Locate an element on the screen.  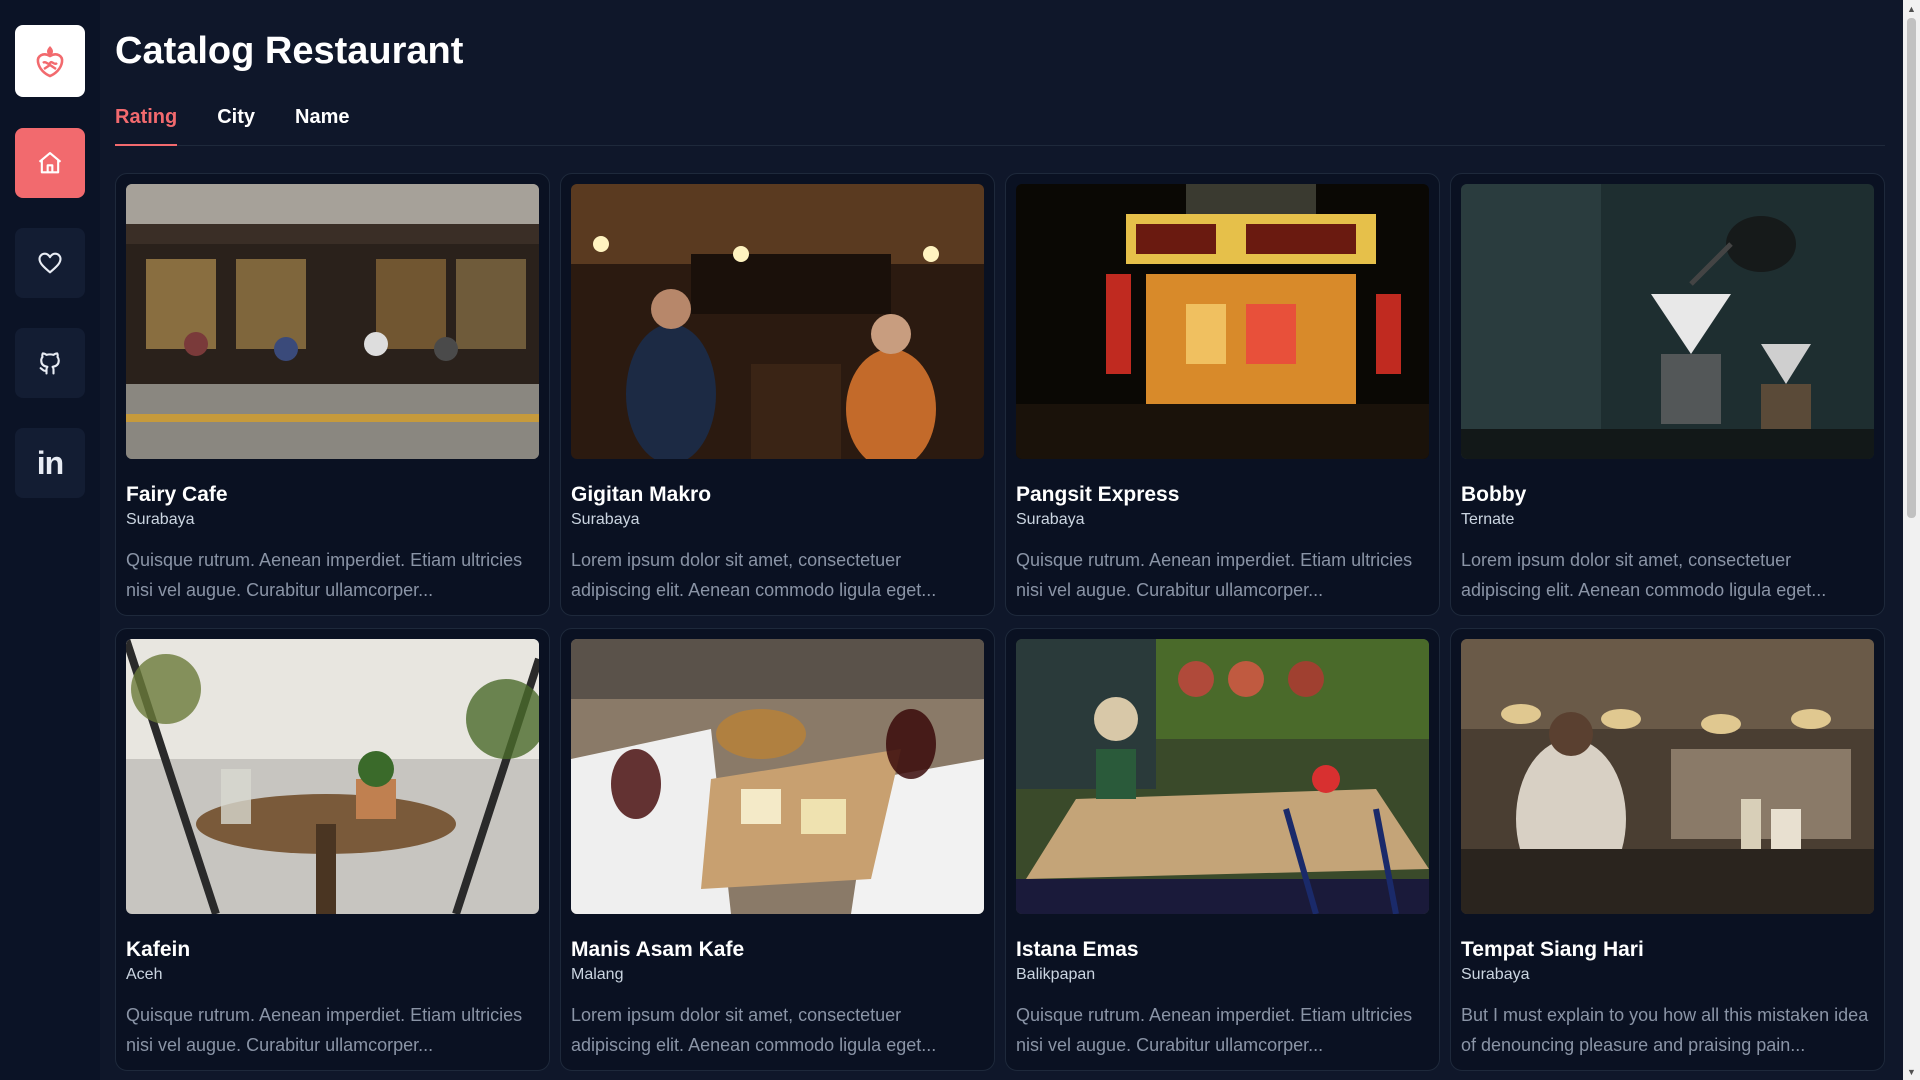
restaurant-name: Istana Emas is located at coordinates (1077, 949).